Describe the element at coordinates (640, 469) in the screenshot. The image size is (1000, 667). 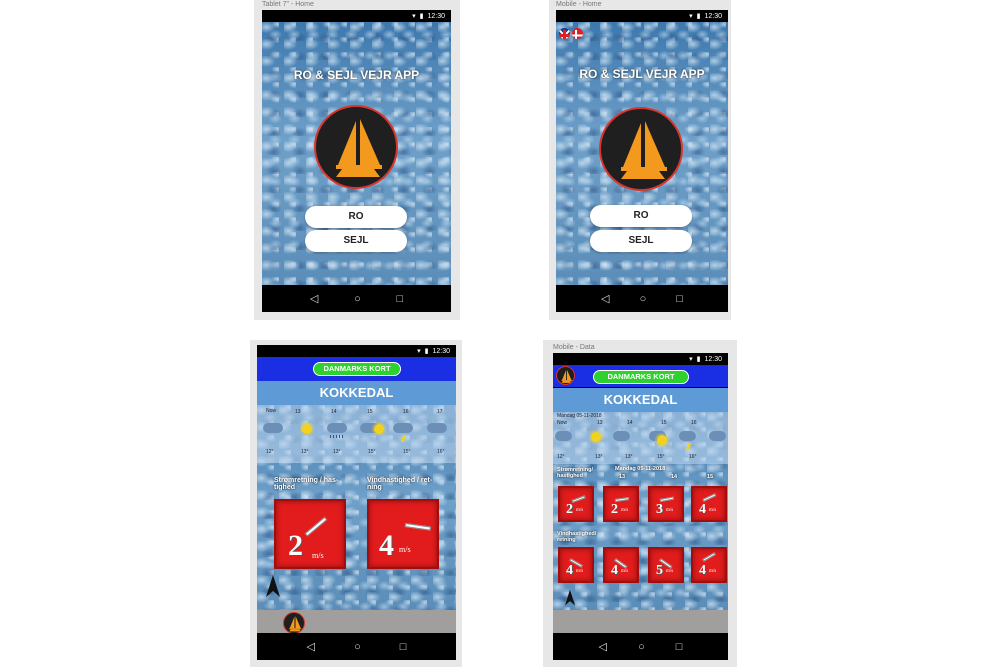
I see `current-date: Mandag 05-11-2018` at that location.